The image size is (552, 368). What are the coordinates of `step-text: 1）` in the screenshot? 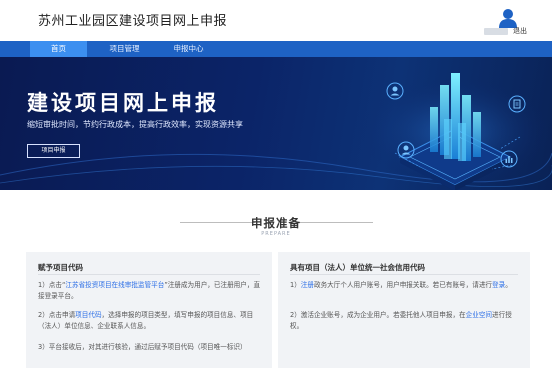 It's located at (295, 285).